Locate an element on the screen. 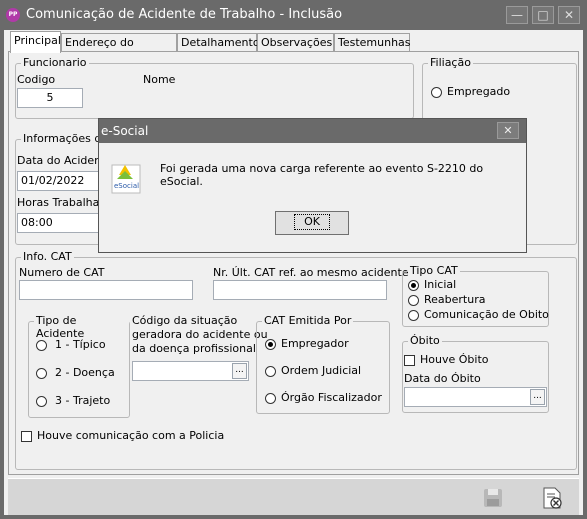  tipo-acidente-title: Tipo de Acidente is located at coordinates (81, 327).